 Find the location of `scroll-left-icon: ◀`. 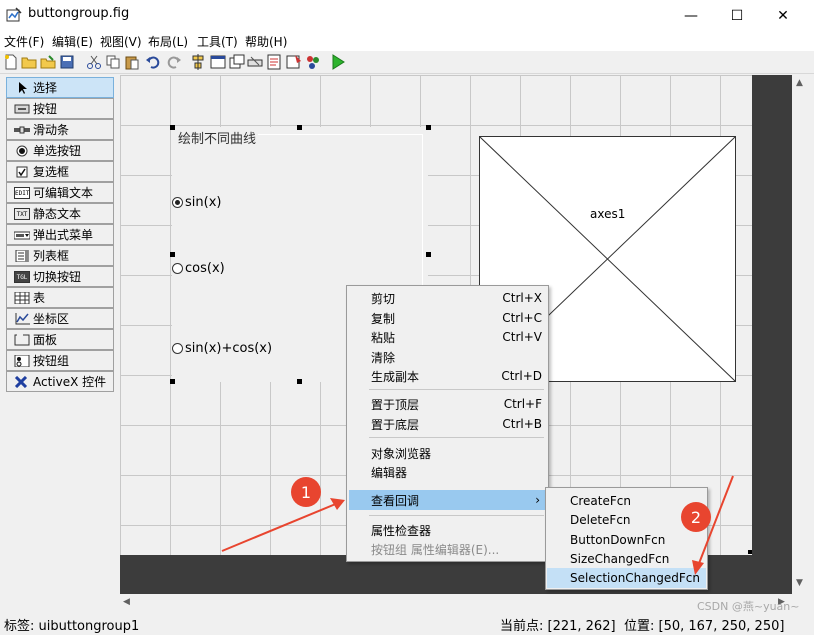

scroll-left-icon: ◀ is located at coordinates (126, 602).